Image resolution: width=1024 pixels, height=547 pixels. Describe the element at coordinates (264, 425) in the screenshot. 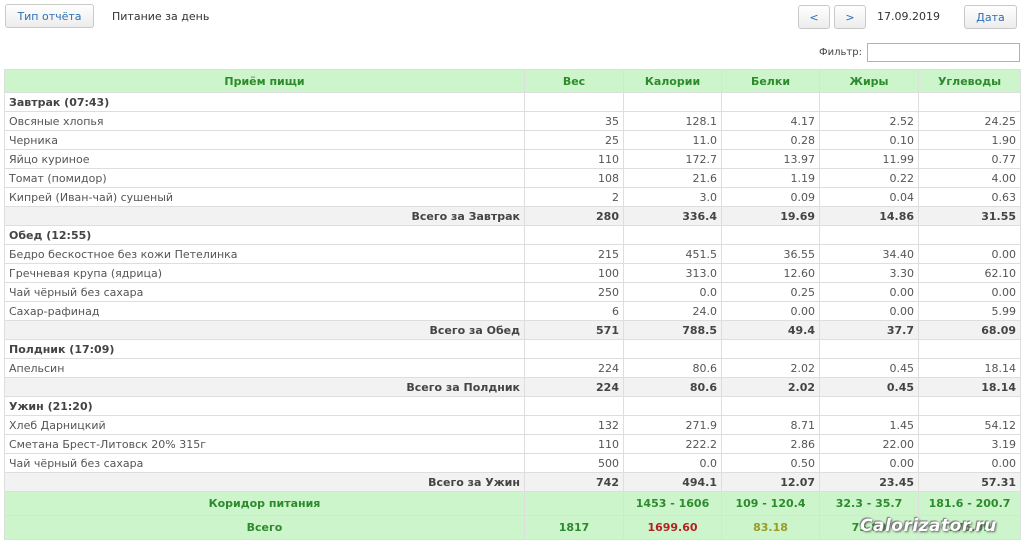

I see `food-name: Хлеб Дарницкий` at that location.